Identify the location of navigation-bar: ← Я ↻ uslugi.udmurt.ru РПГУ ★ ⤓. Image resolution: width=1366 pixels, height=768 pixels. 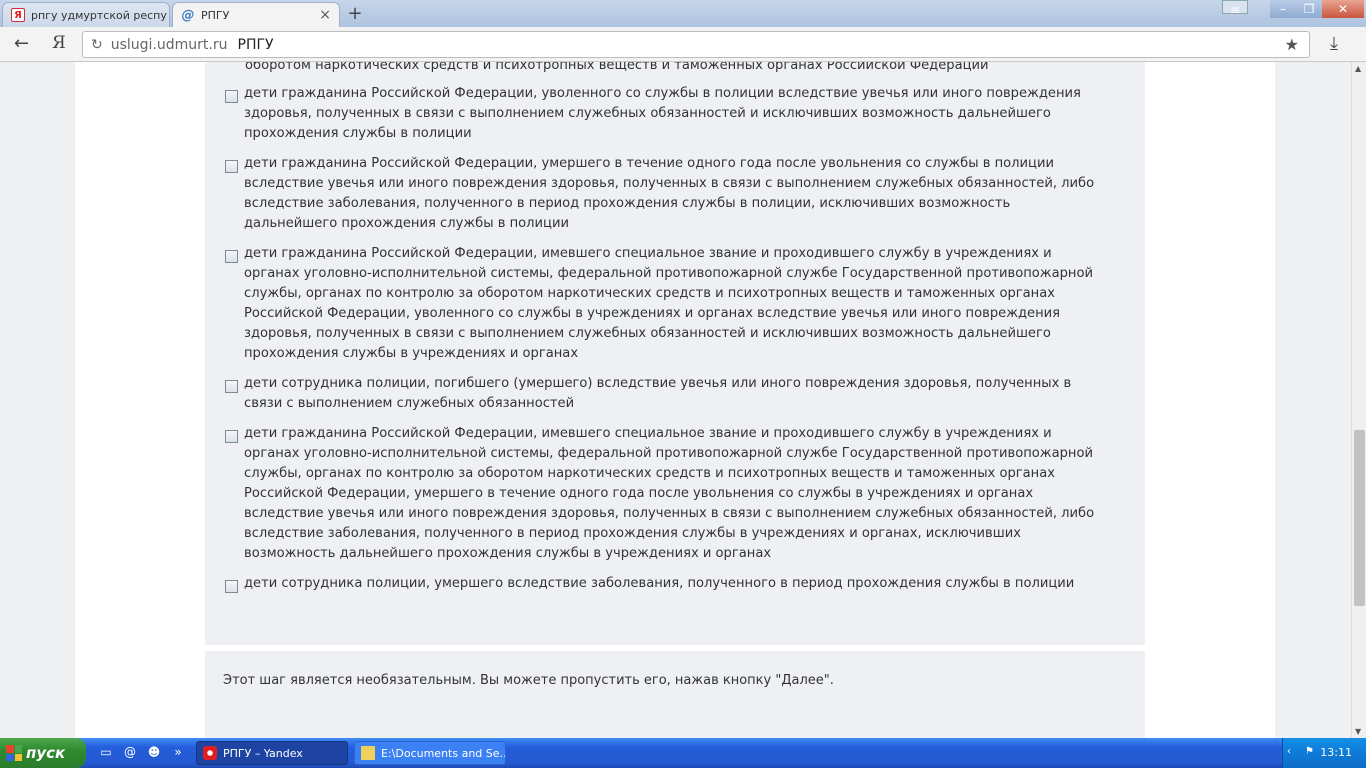
(683, 44).